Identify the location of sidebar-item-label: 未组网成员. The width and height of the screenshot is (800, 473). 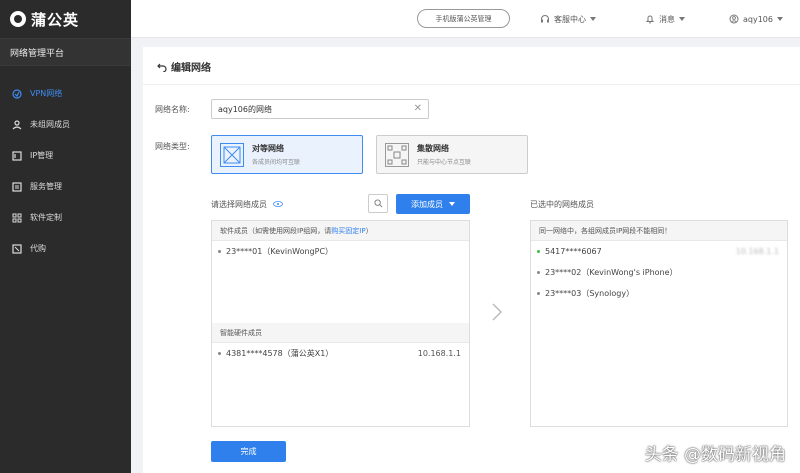
(50, 124).